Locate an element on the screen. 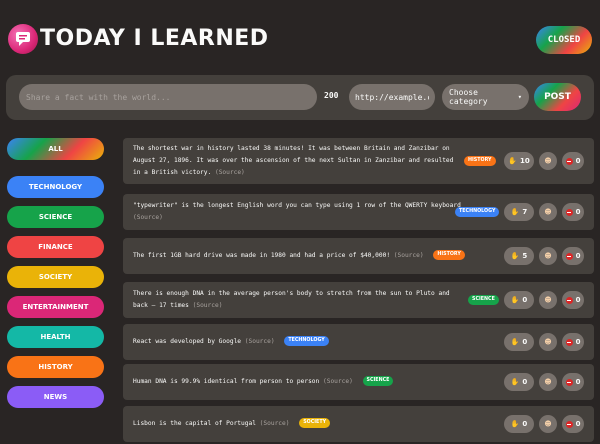  category-select: Choose category ▾ is located at coordinates (485, 97).